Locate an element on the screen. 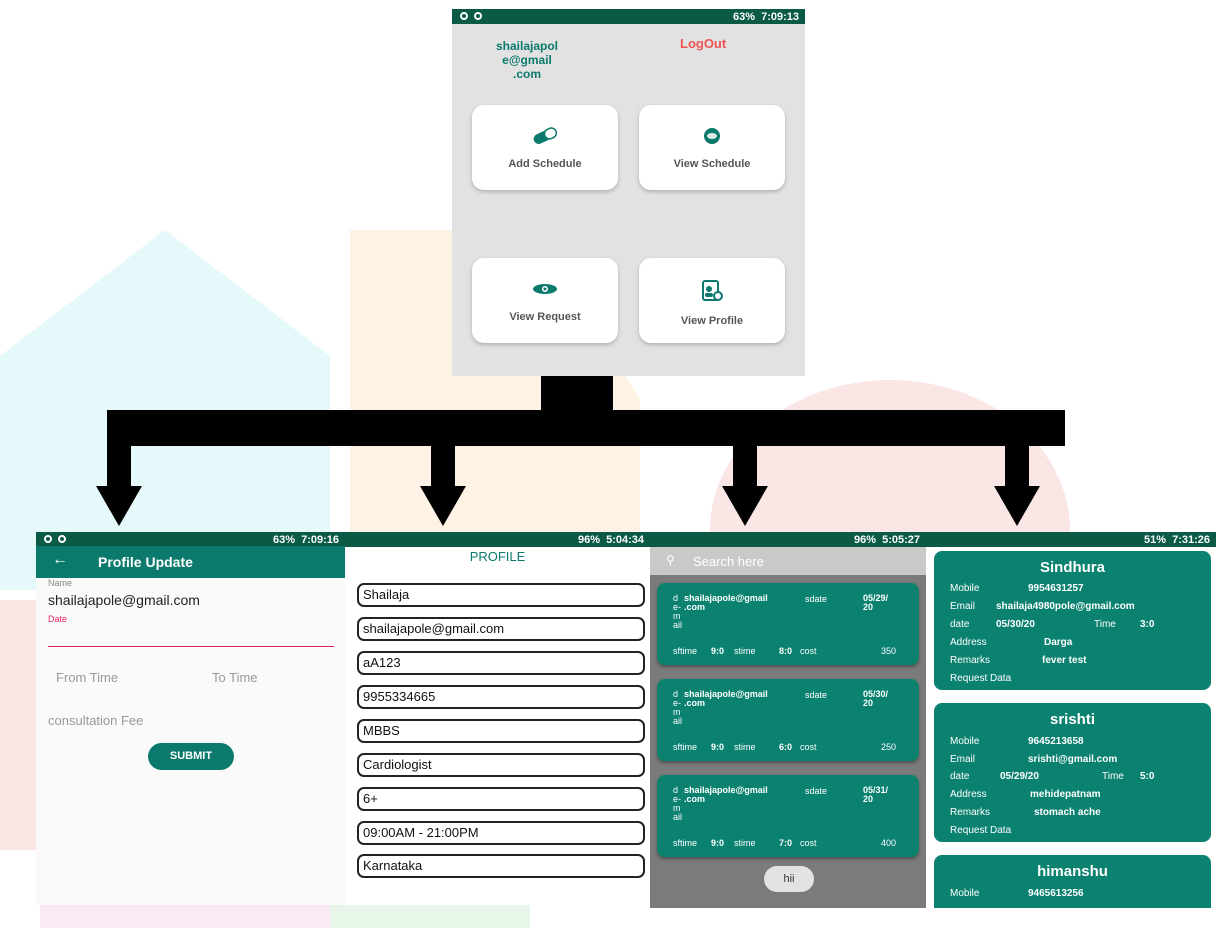  view-request-card: View Request is located at coordinates (545, 300).